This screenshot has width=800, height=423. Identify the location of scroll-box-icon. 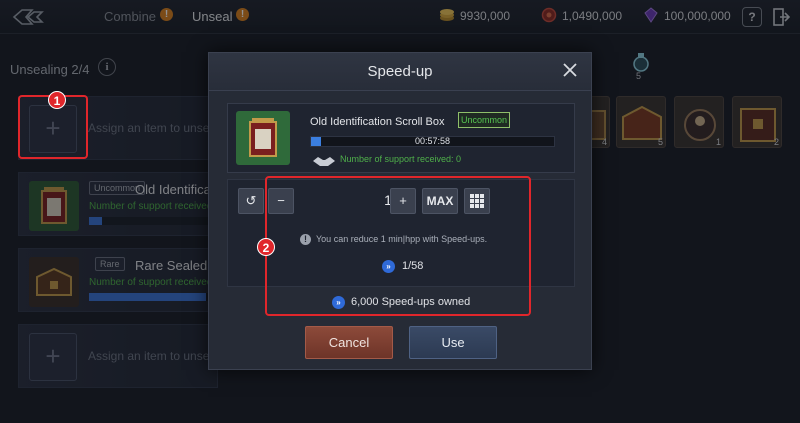
(263, 138).